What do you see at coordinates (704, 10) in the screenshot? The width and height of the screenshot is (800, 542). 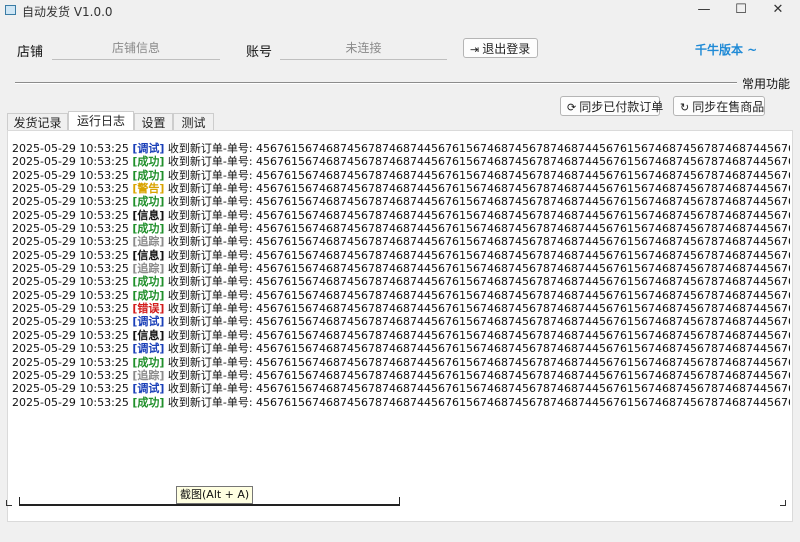 I see `minimize-button: —` at bounding box center [704, 10].